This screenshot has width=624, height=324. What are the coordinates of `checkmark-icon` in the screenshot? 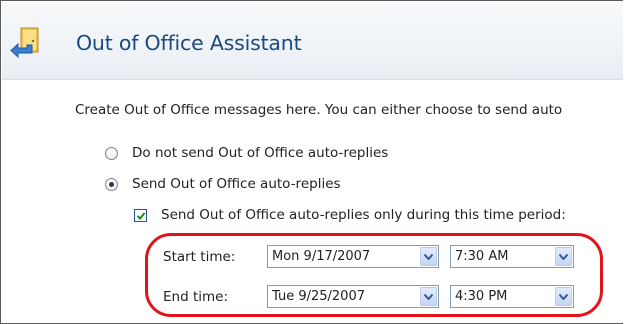 It's located at (141, 215).